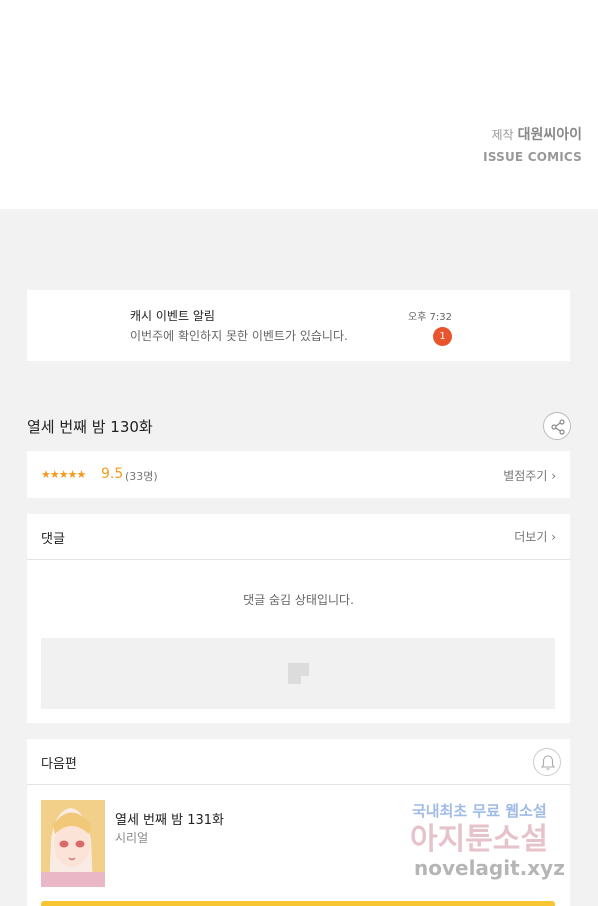 This screenshot has width=598, height=906. What do you see at coordinates (90, 427) in the screenshot?
I see `episode-title: 열세 번째 밤 130화` at bounding box center [90, 427].